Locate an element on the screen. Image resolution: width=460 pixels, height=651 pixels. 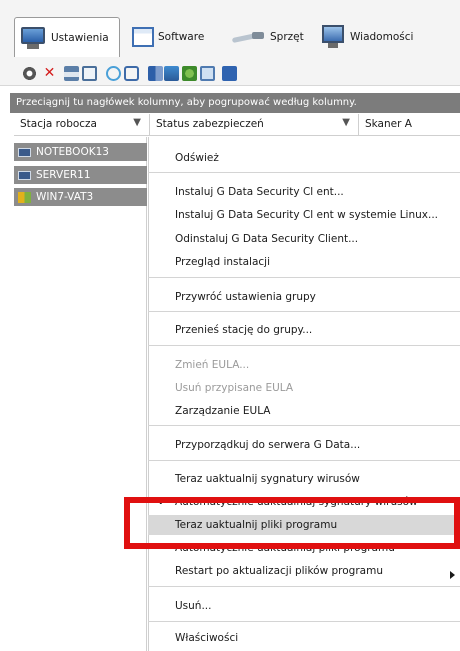
column-header-workstation: Stacja robocza ▼ is located at coordinates (82, 125).